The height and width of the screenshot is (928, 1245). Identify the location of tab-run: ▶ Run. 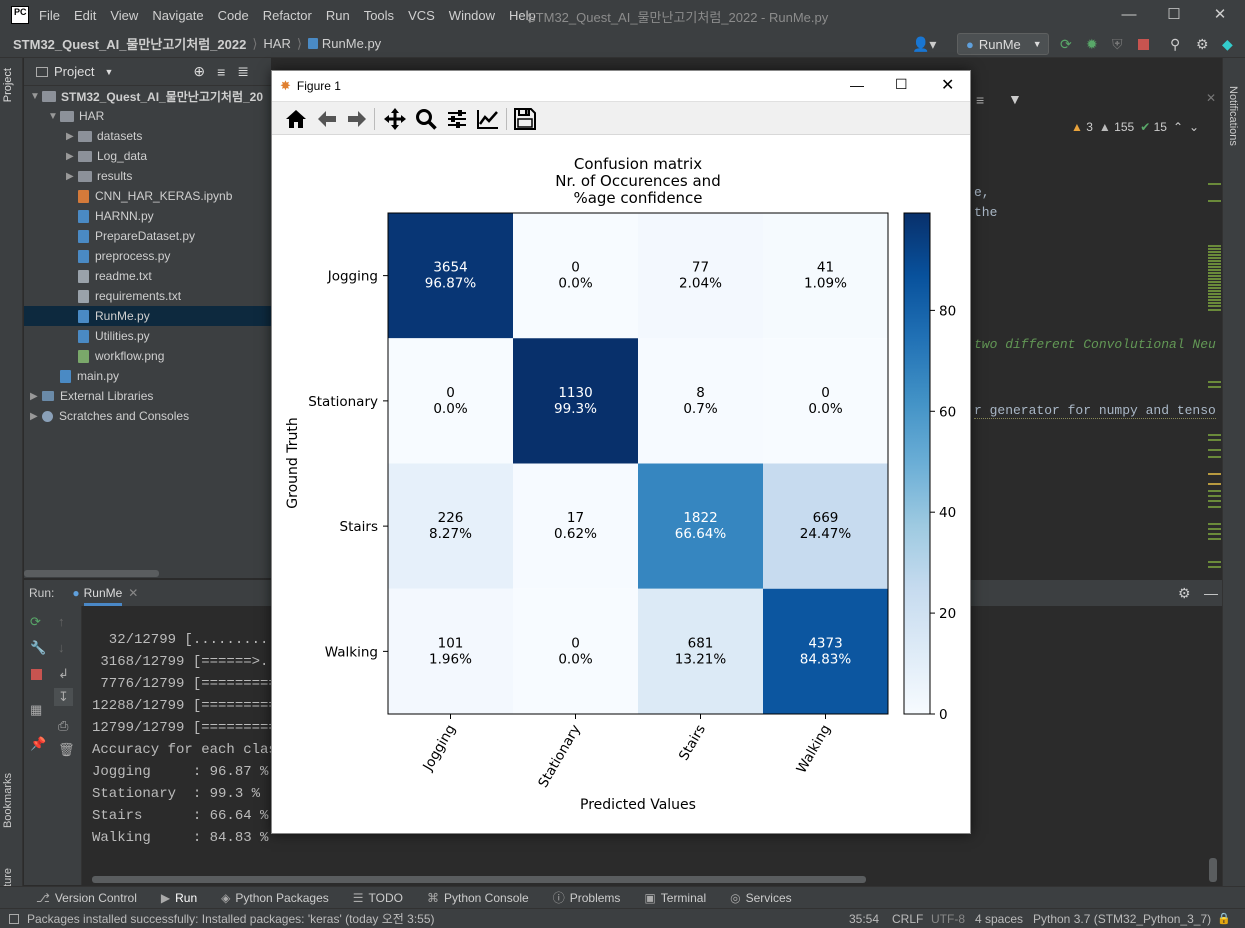
(179, 898).